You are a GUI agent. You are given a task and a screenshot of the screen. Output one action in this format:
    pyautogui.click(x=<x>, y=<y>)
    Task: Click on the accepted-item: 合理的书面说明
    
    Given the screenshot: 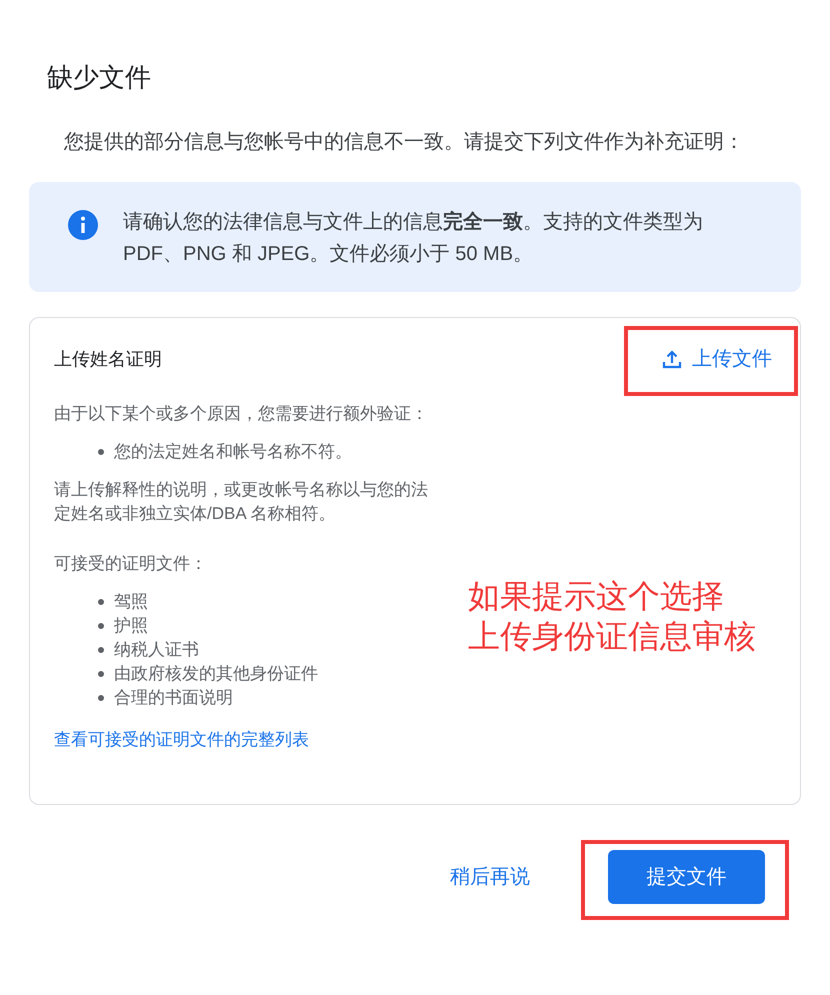 What is the action you would take?
    pyautogui.click(x=173, y=698)
    